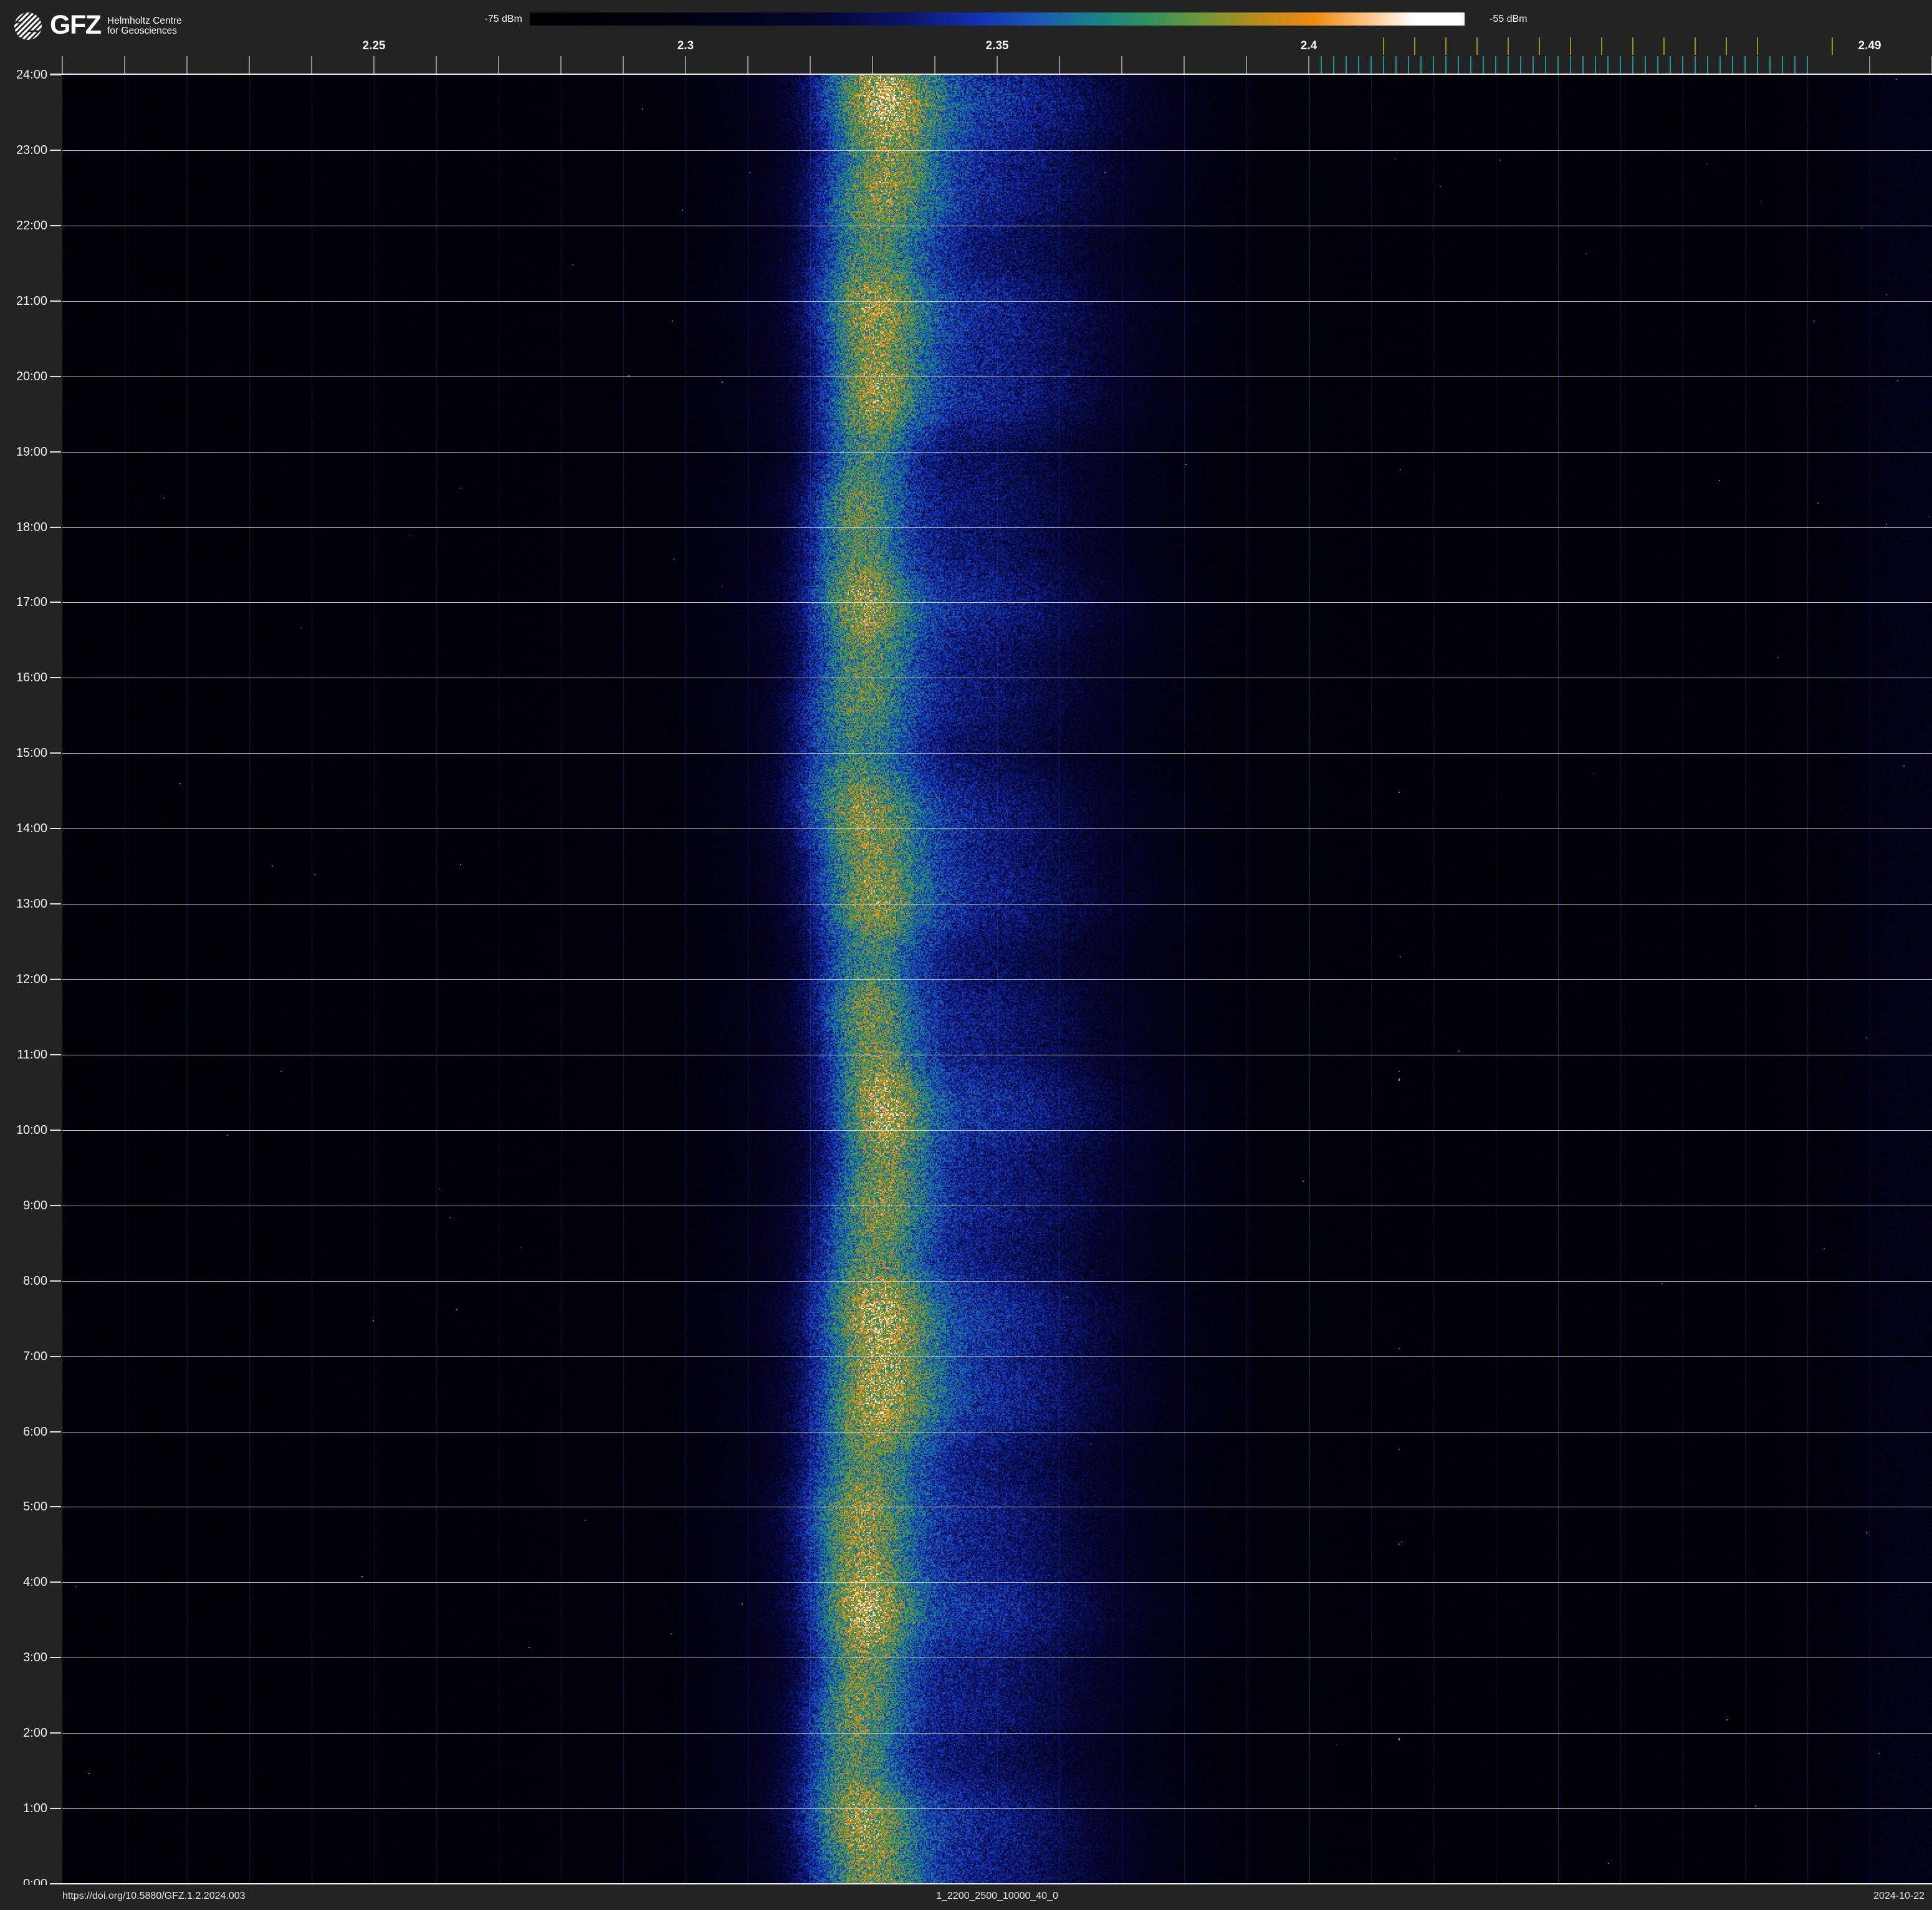 The image size is (1932, 1910). I want to click on colorbar-max-label: -55 dBm, so click(1509, 19).